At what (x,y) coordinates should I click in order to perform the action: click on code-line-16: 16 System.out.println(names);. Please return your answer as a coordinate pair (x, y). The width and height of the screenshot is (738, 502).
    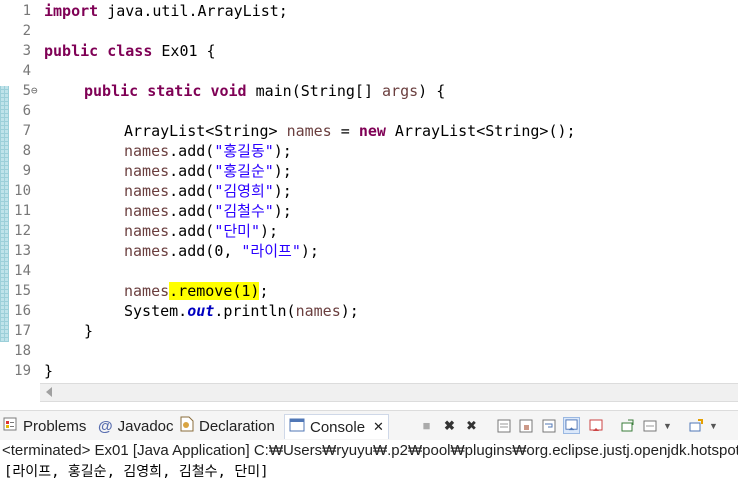
    Looking at the image, I should click on (369, 311).